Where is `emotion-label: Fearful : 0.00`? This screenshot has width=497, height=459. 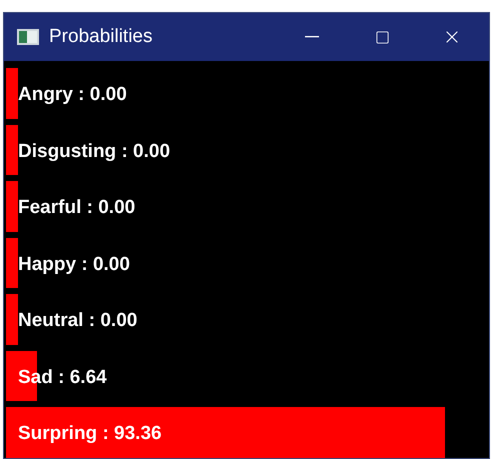
emotion-label: Fearful : 0.00 is located at coordinates (77, 208).